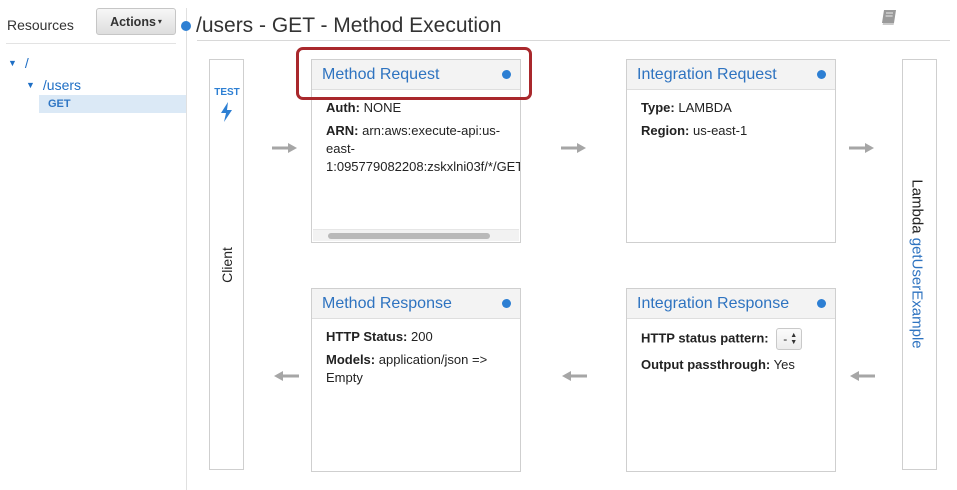 Image resolution: width=957 pixels, height=490 pixels. I want to click on actions-dropdown-button: Actions ▾, so click(136, 21).